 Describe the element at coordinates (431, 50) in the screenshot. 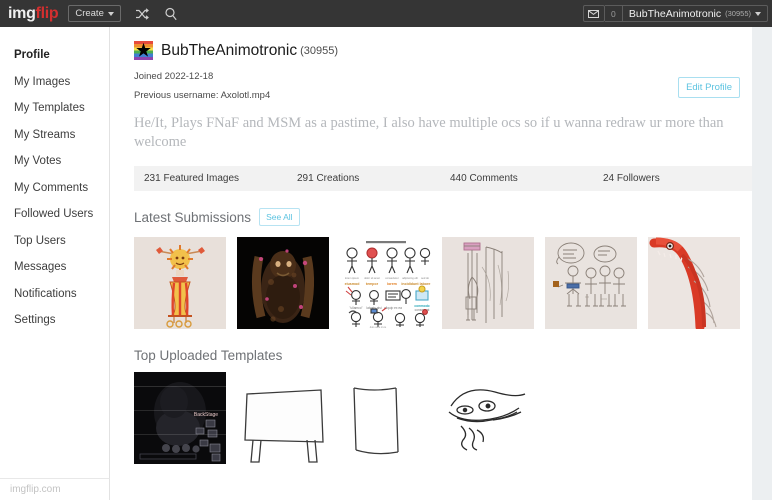

I see `profile-header: ★ BubTheAnimotronic (30955)` at that location.